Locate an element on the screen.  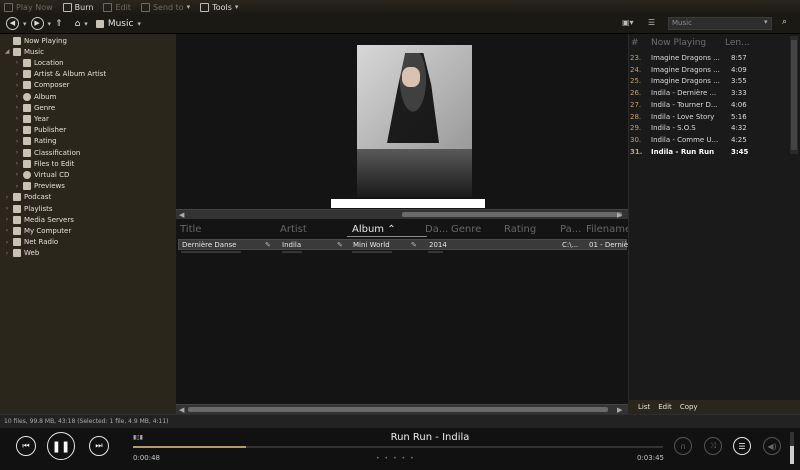
column-filename: Filename is located at coordinates (608, 229).